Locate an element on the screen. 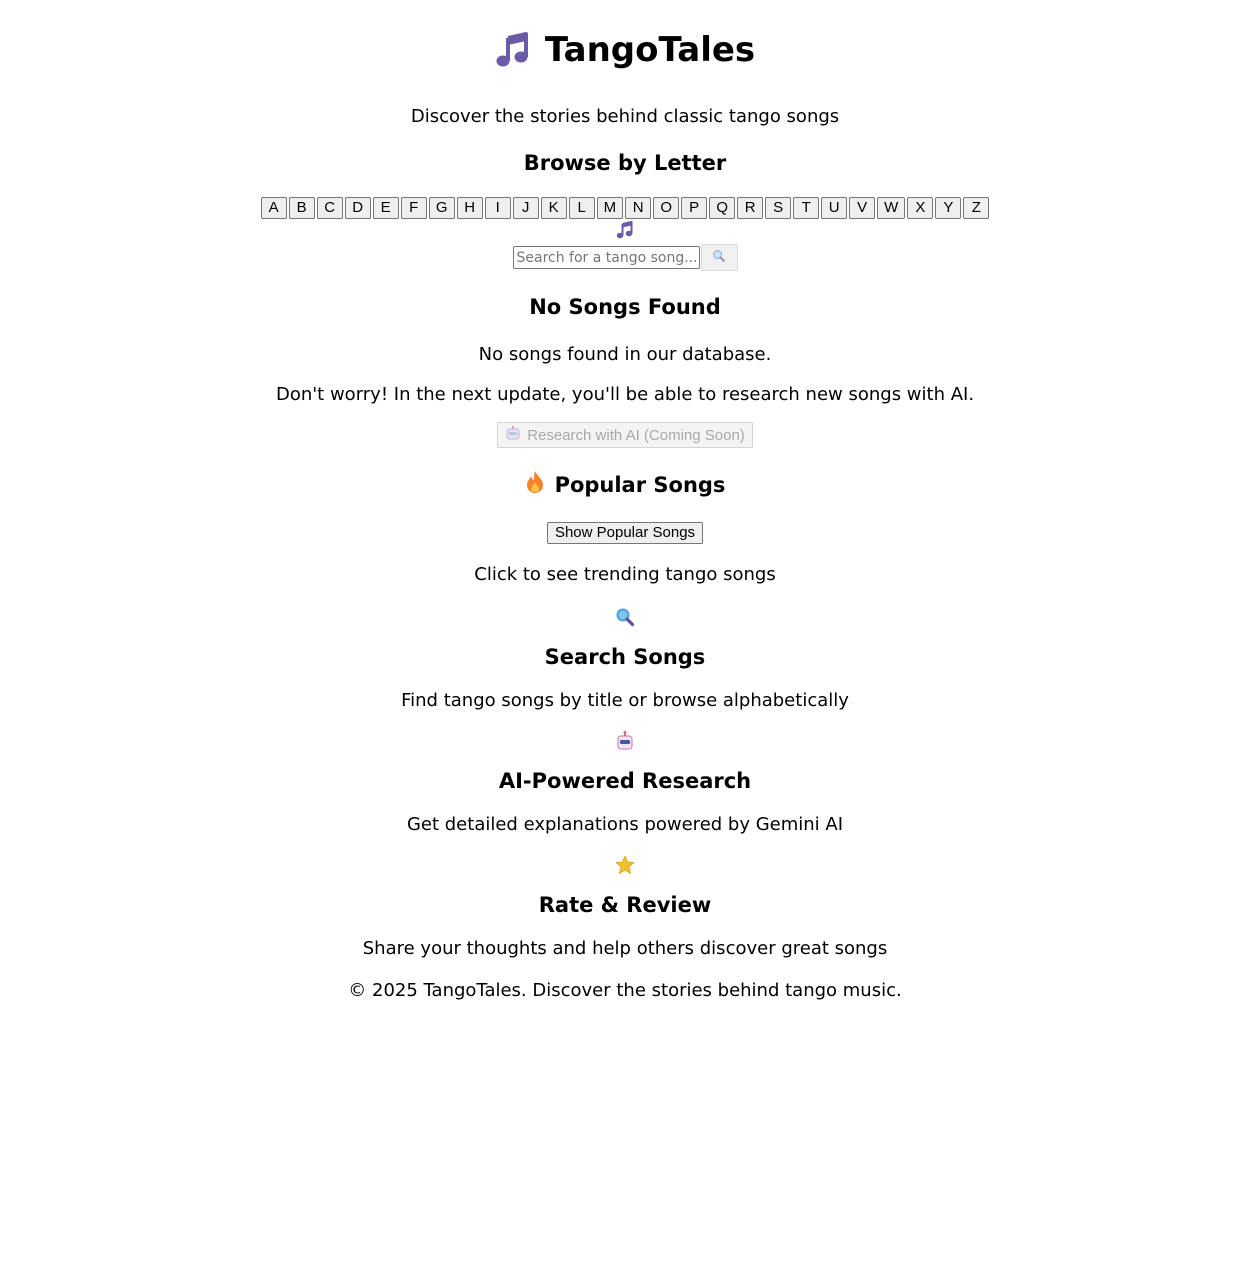 This screenshot has height=1271, width=1250. letter-bar: ABCDEFGHIJKLMNOPQRSTUVWXYZ is located at coordinates (625, 208).